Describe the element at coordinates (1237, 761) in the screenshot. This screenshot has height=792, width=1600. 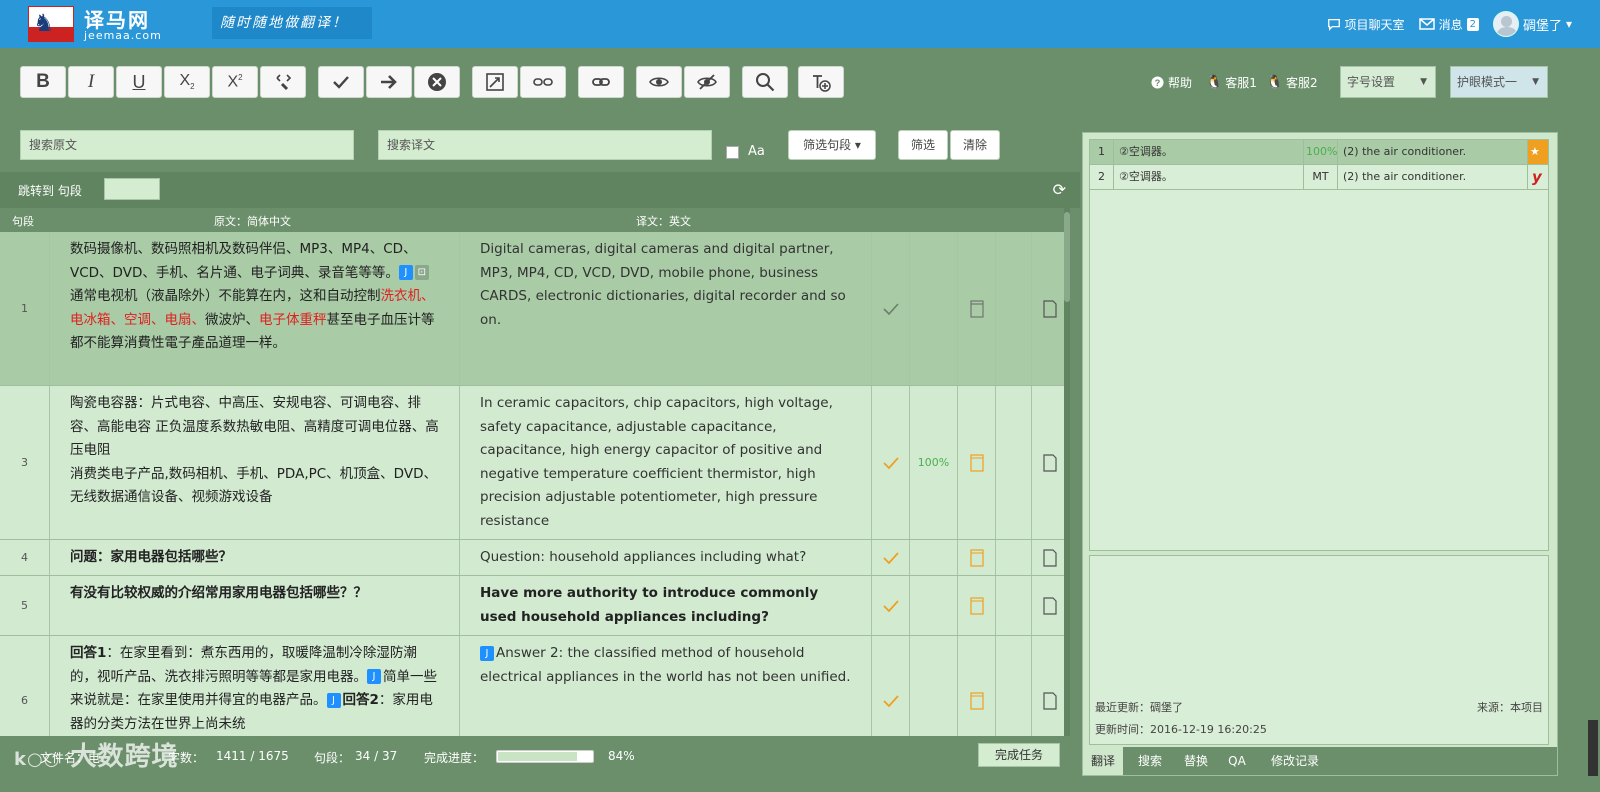
I see `tab-qa: QA` at that location.